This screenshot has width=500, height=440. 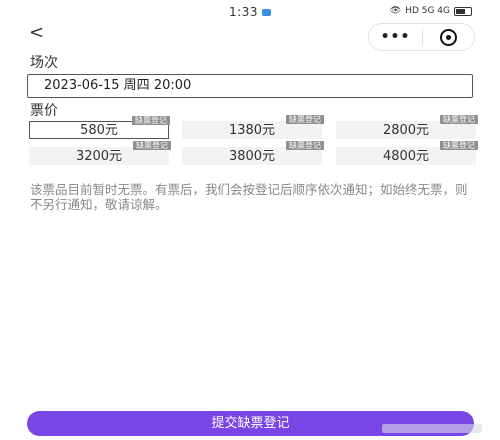 What do you see at coordinates (99, 156) in the screenshot?
I see `price-value: 3200元` at bounding box center [99, 156].